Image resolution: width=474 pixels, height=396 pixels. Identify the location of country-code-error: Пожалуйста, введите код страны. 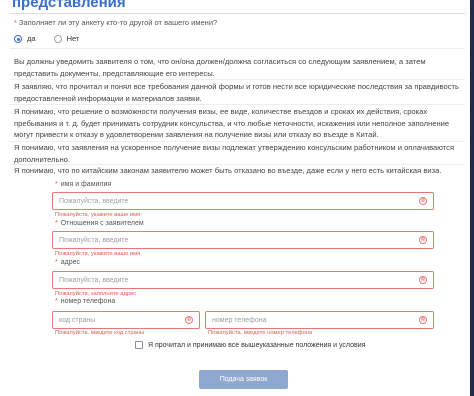
(100, 333).